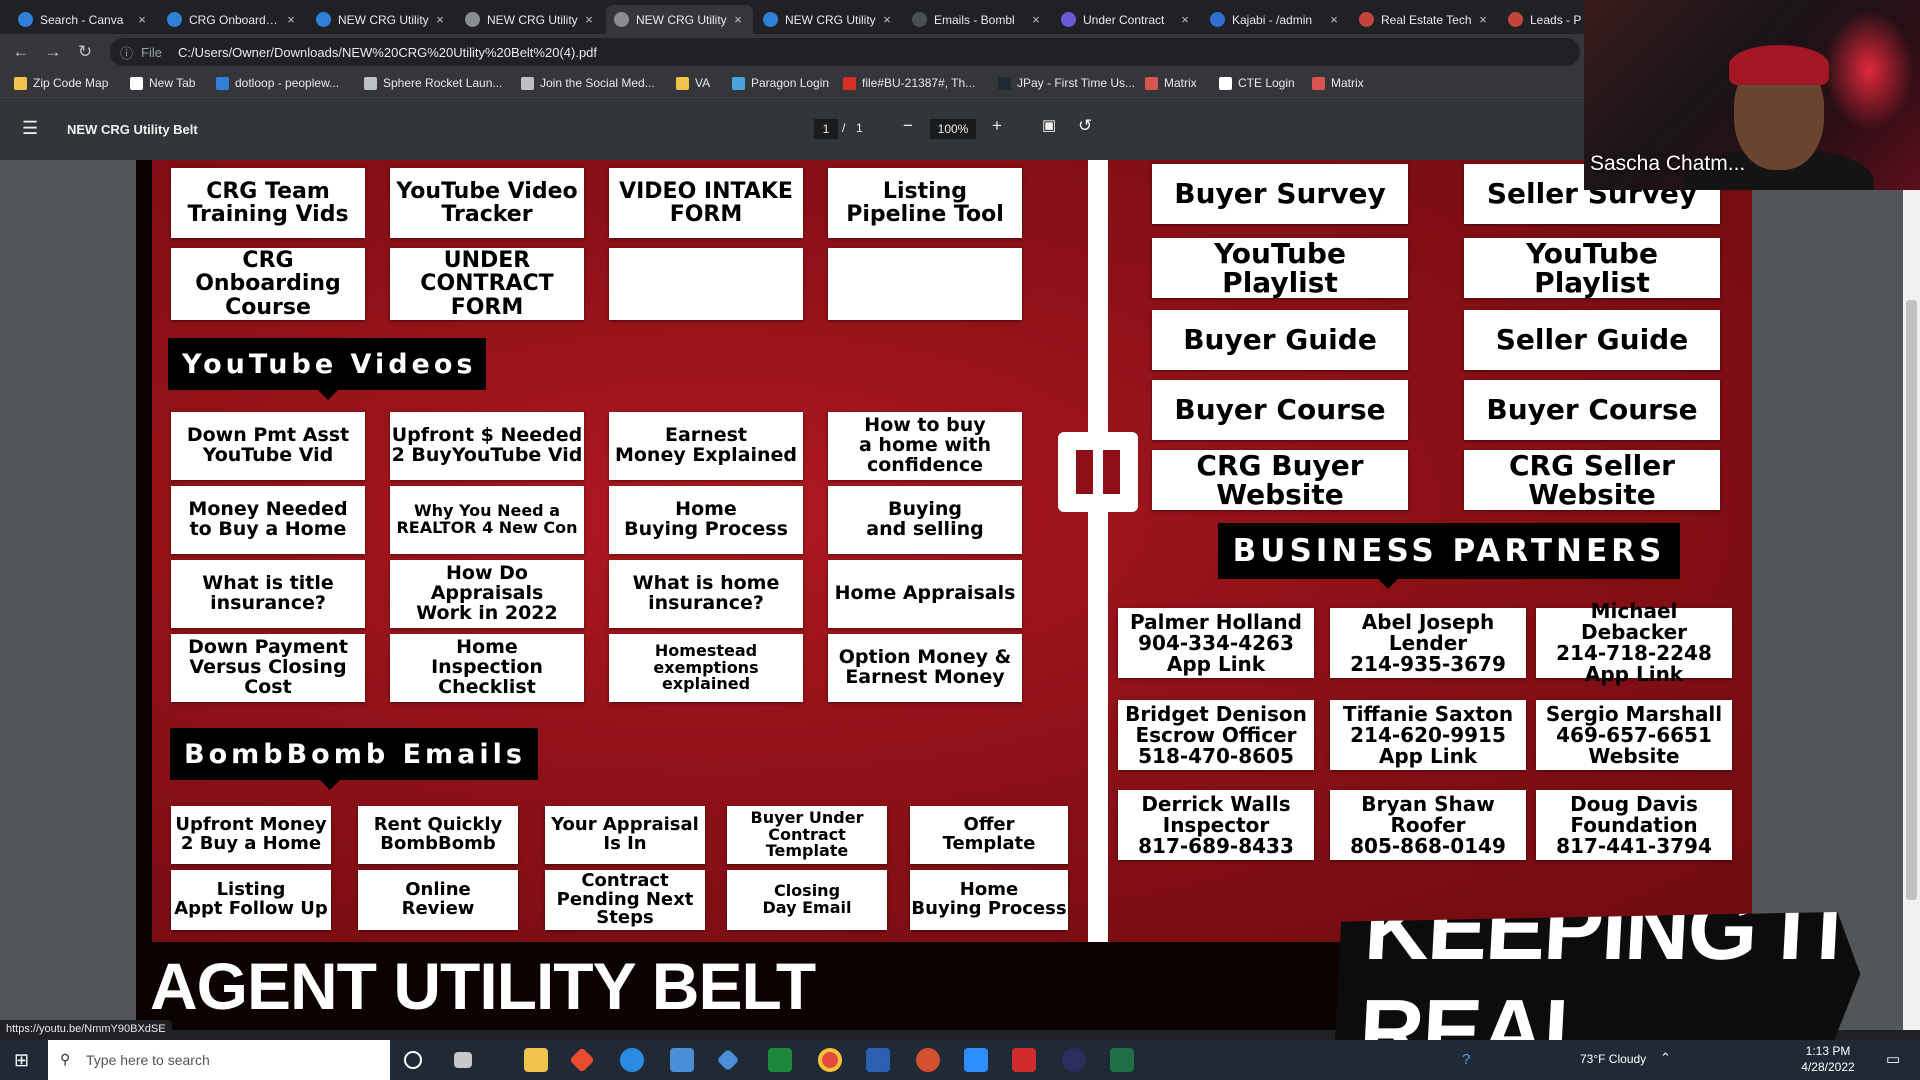 The height and width of the screenshot is (1080, 1920). What do you see at coordinates (438, 835) in the screenshot?
I see `bombbomb-email-card: Rent Quickly BombBomb` at bounding box center [438, 835].